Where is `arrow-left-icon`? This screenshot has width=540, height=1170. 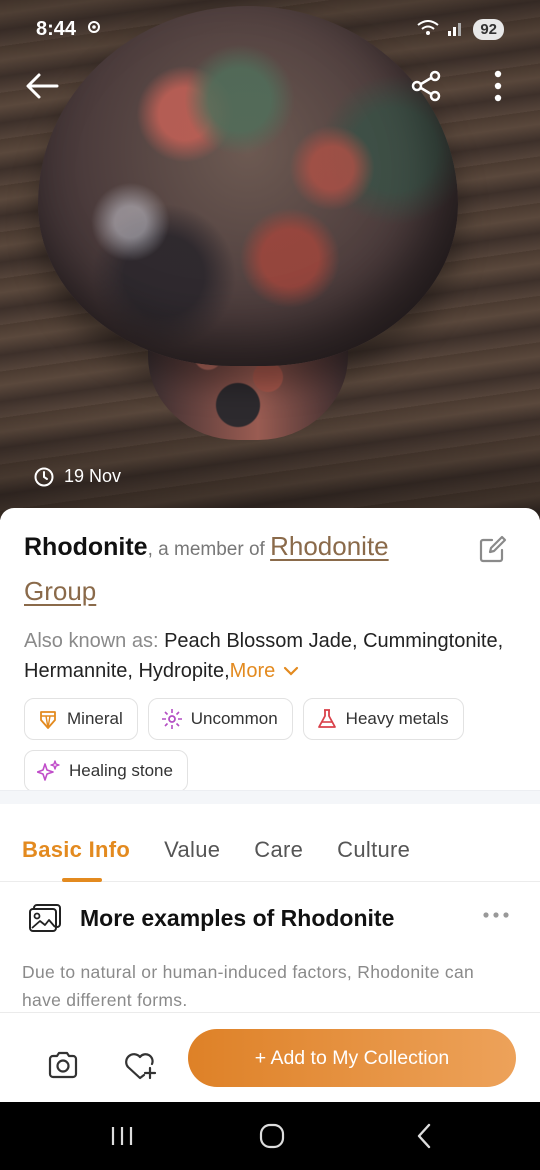 arrow-left-icon is located at coordinates (42, 86).